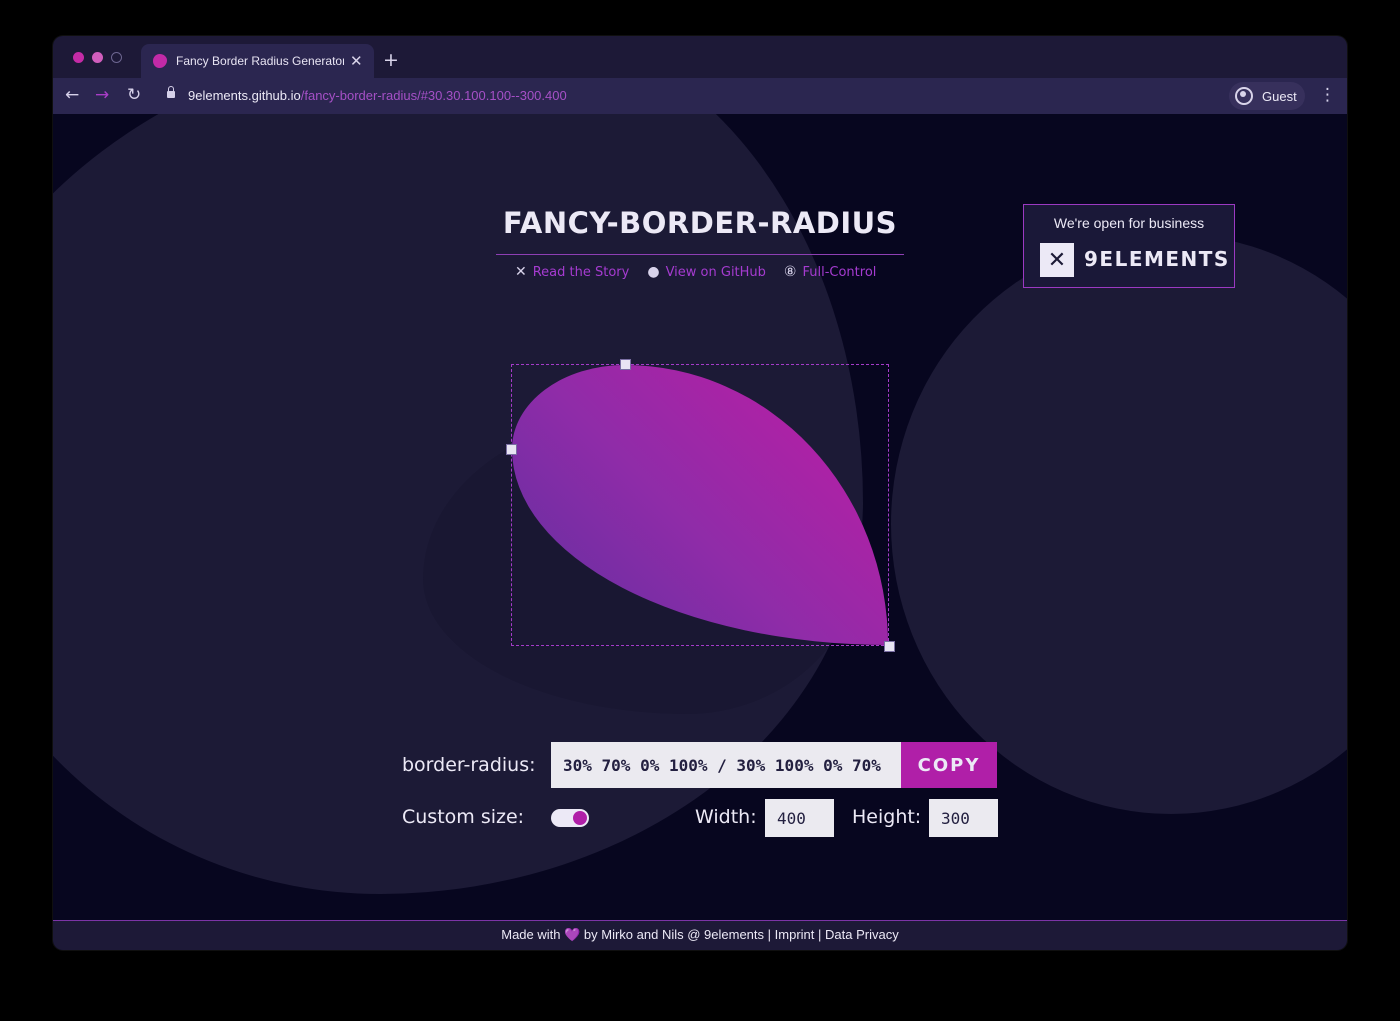  I want to click on business-badge-text: We're open for business, so click(1129, 223).